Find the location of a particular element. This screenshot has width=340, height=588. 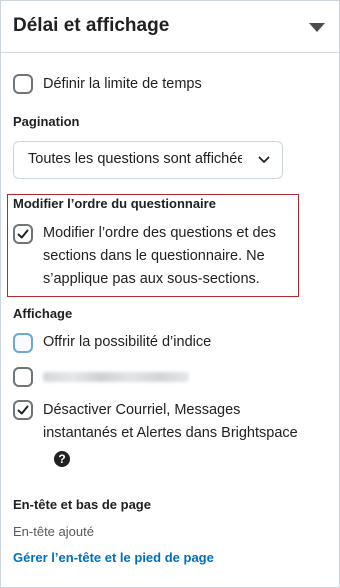

disable-alerts-checkbox is located at coordinates (23, 410).